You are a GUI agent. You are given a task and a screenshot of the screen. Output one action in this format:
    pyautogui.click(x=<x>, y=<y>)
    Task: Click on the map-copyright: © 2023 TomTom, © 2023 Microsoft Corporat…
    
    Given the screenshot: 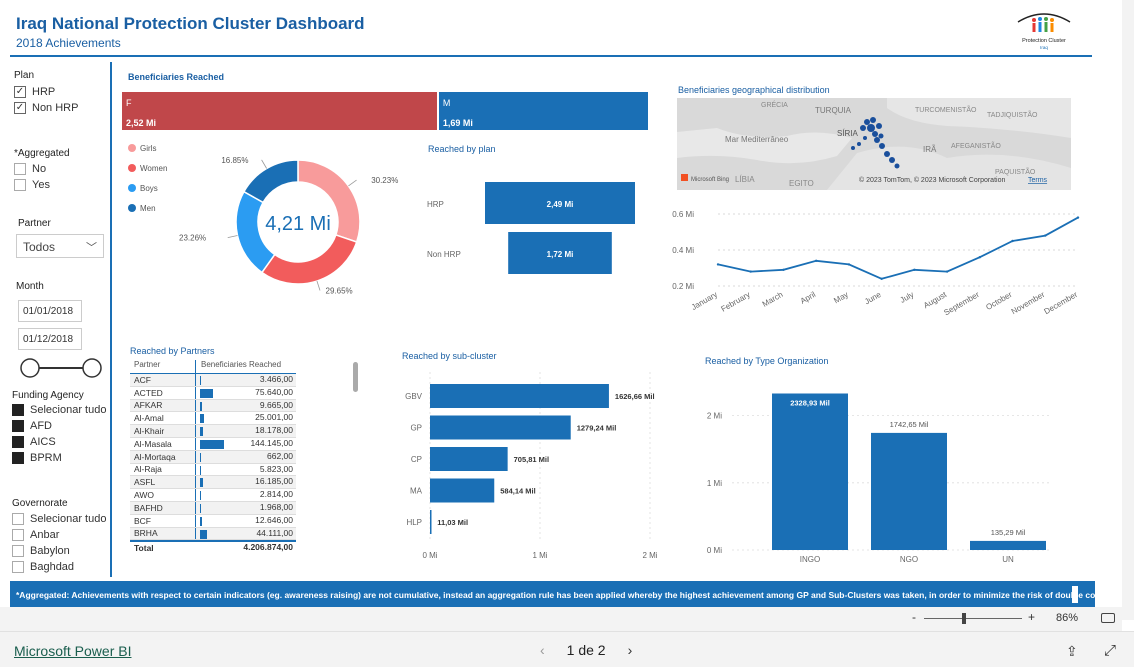 What is the action you would take?
    pyautogui.click(x=932, y=180)
    